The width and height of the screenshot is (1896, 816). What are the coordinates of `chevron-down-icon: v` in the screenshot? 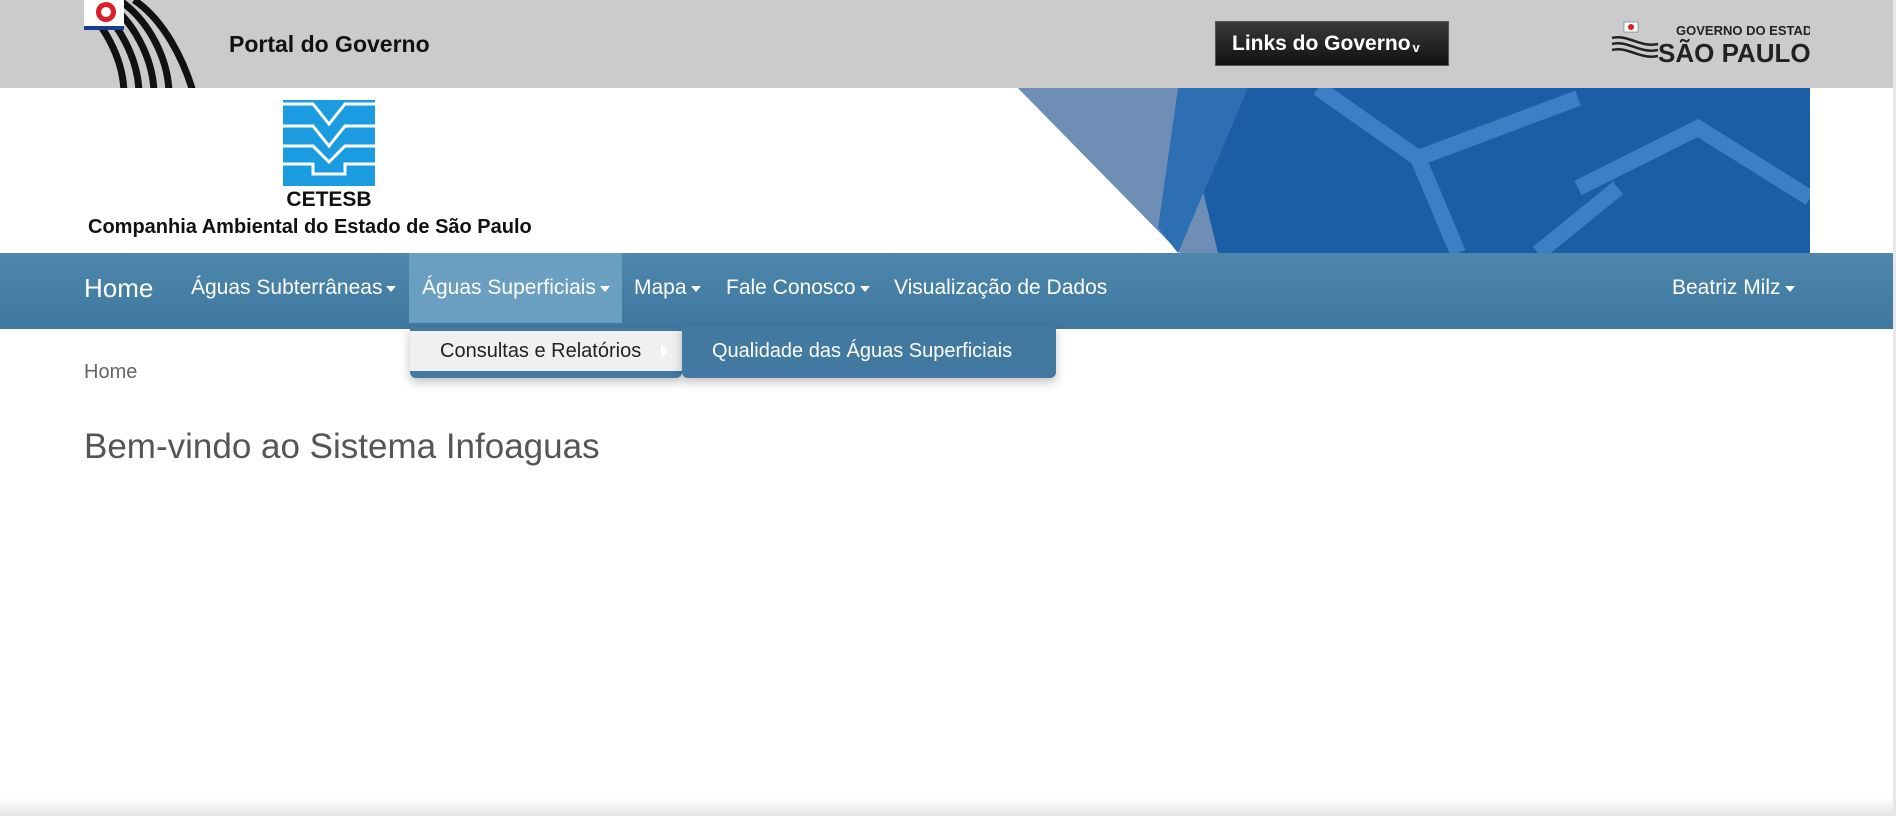 It's located at (1416, 47).